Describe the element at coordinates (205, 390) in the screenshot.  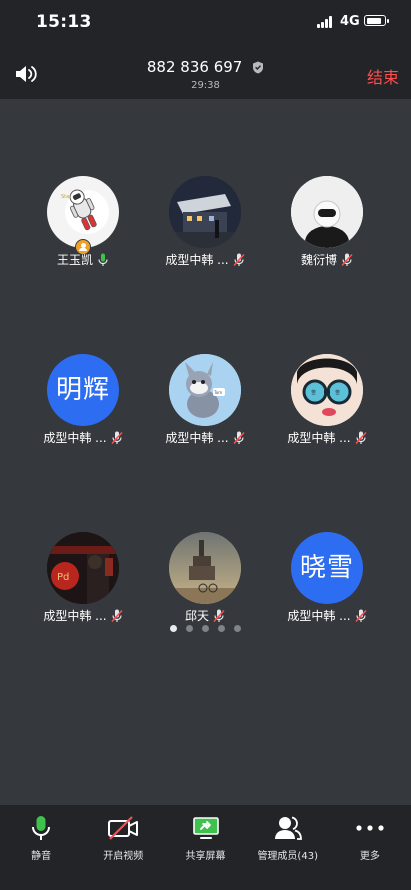
I see `avatar: Tom` at that location.